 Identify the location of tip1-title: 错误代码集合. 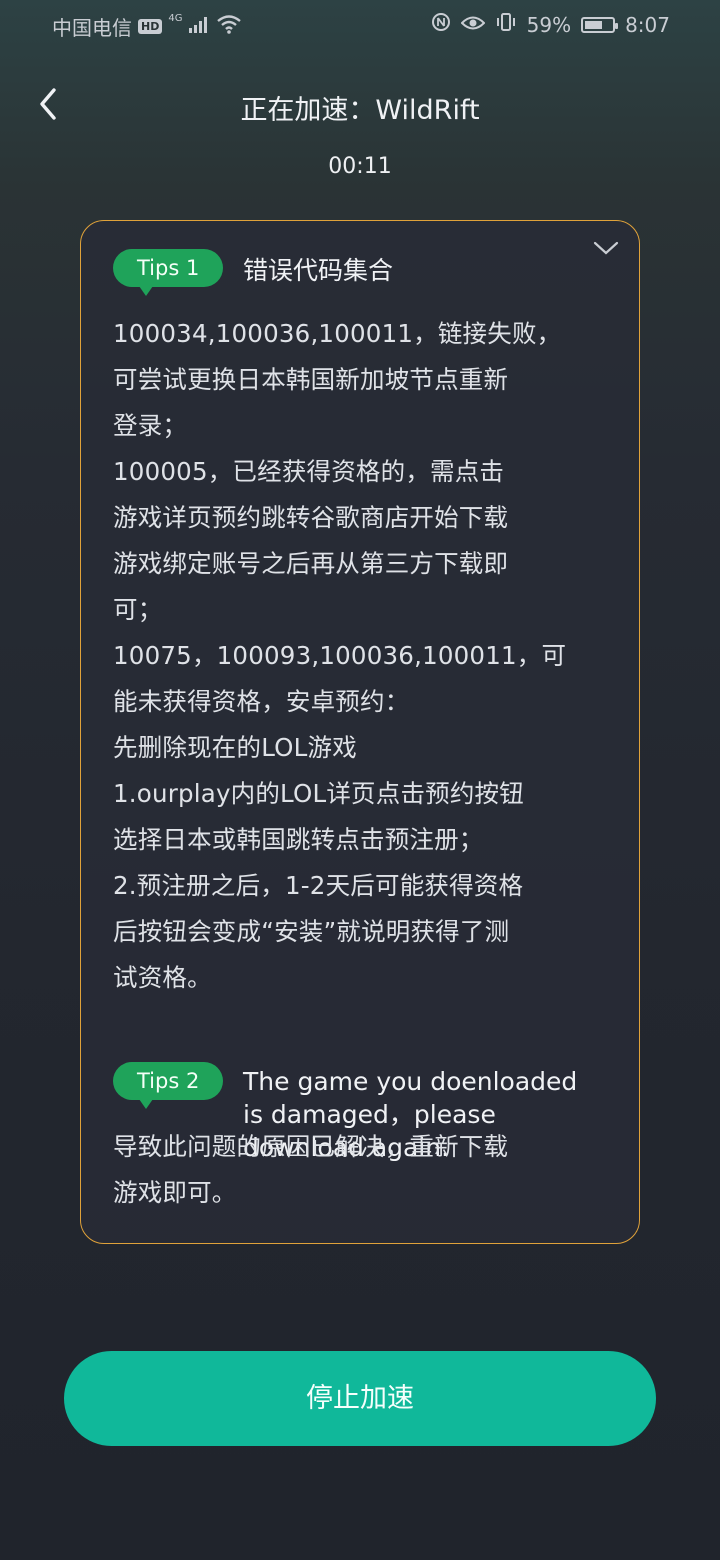
(318, 270).